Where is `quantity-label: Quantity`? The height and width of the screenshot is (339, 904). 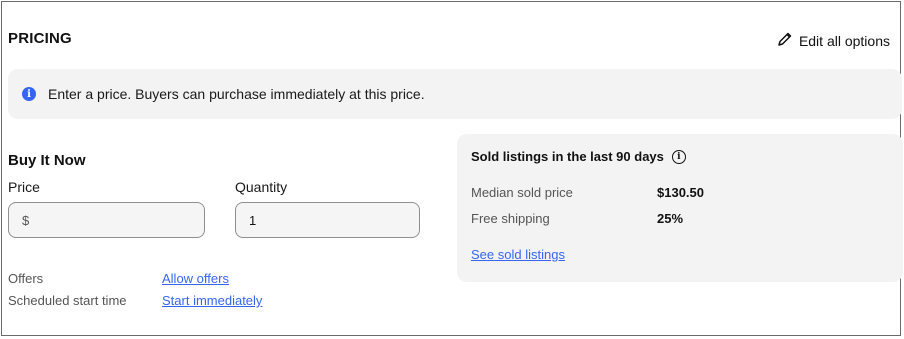
quantity-label: Quantity is located at coordinates (261, 187).